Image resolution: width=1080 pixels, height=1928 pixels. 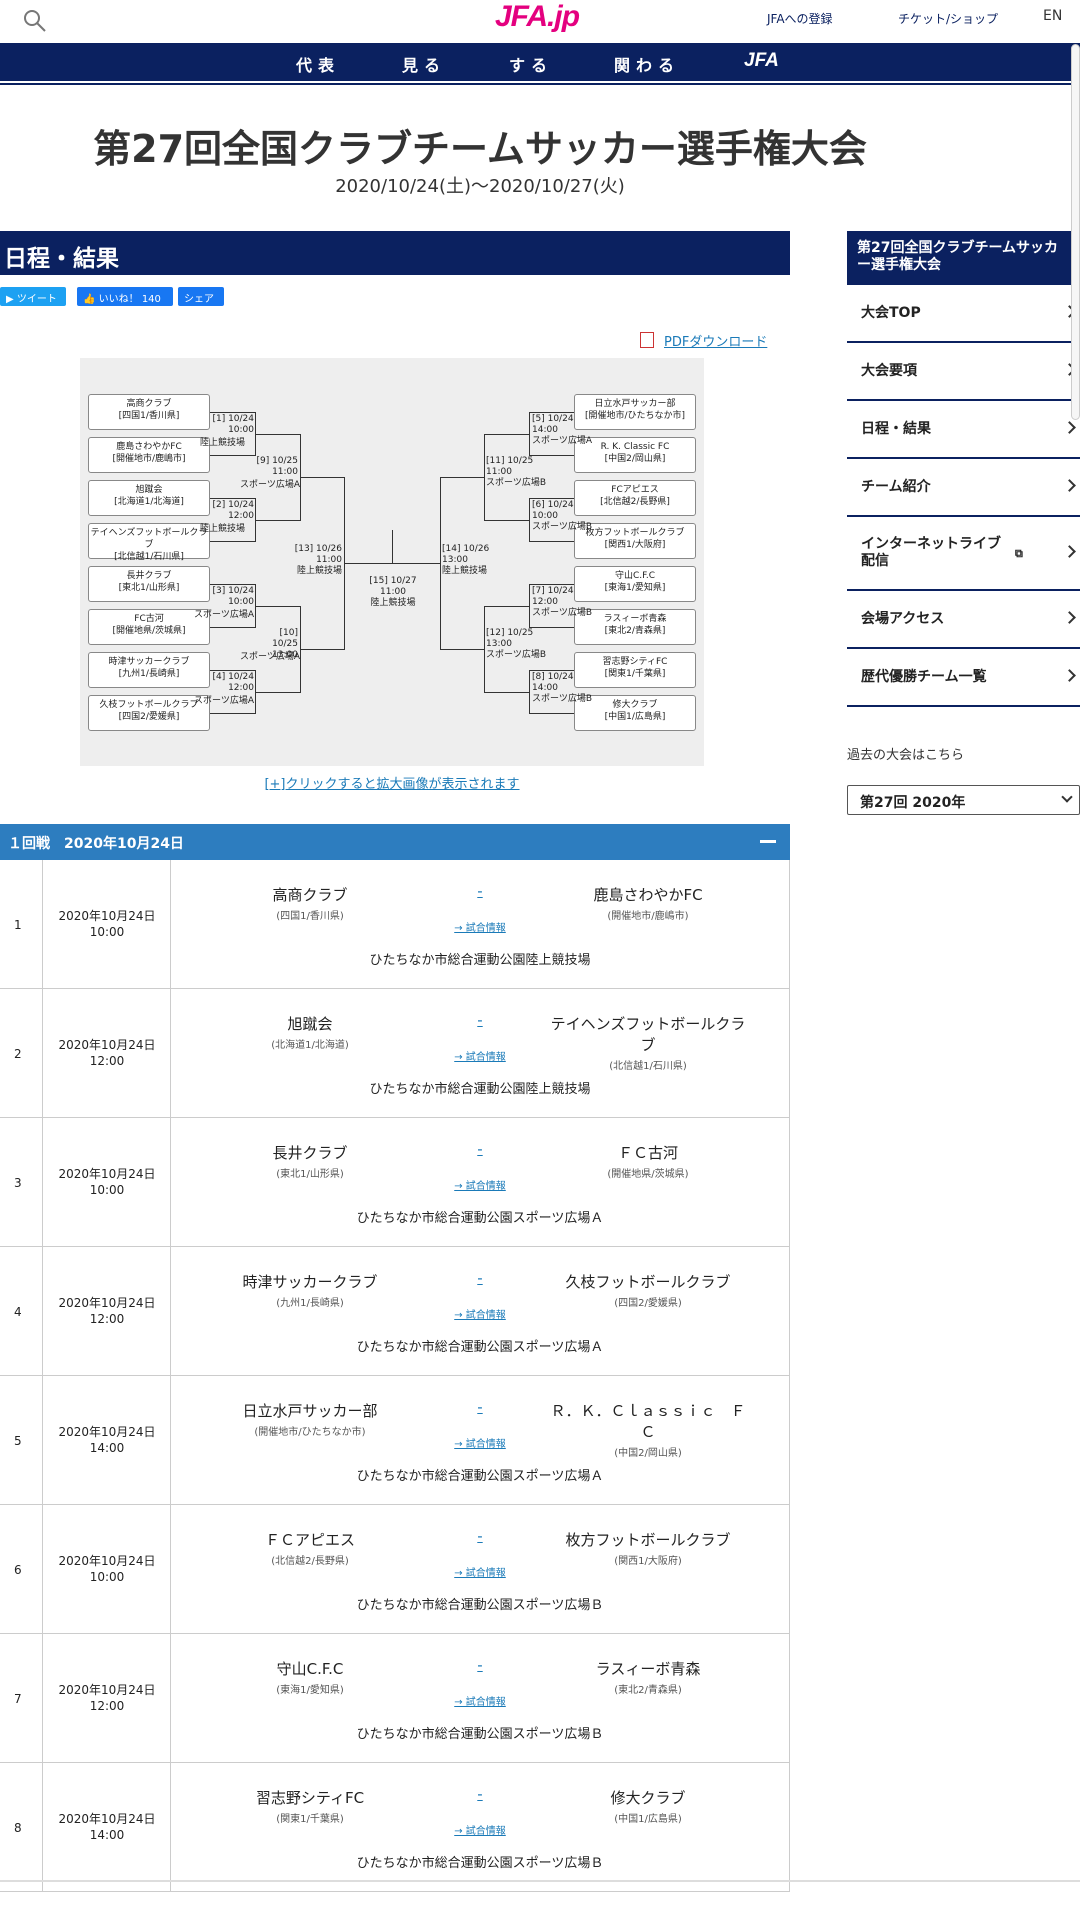 What do you see at coordinates (310, 1033) in the screenshot?
I see `home-team: 旭蹴会 (北海道1/北海道)` at bounding box center [310, 1033].